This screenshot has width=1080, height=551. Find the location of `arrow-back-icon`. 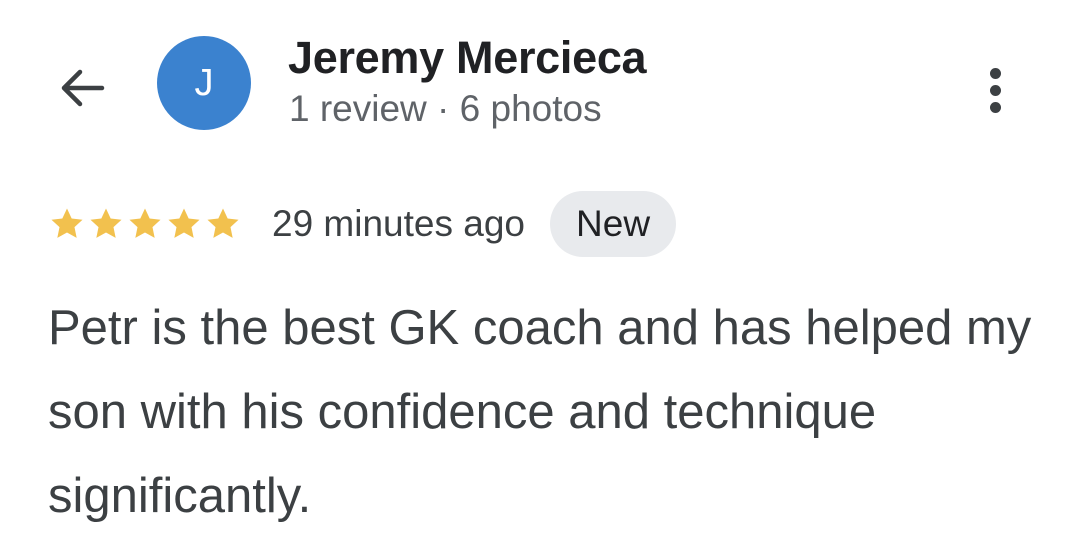

arrow-back-icon is located at coordinates (83, 88).